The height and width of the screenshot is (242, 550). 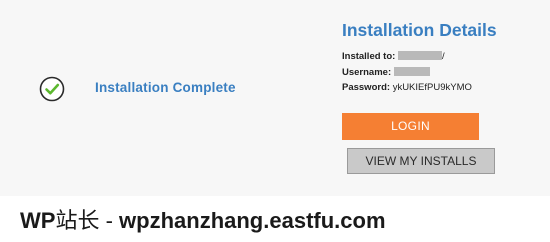 What do you see at coordinates (252, 220) in the screenshot?
I see `watermark-domain: wpzhanzhang.eastfu.com` at bounding box center [252, 220].